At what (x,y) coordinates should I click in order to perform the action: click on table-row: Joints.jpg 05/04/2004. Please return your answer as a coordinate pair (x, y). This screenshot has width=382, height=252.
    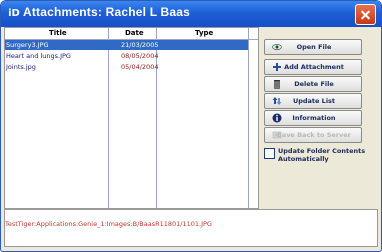
    Looking at the image, I should click on (126, 67).